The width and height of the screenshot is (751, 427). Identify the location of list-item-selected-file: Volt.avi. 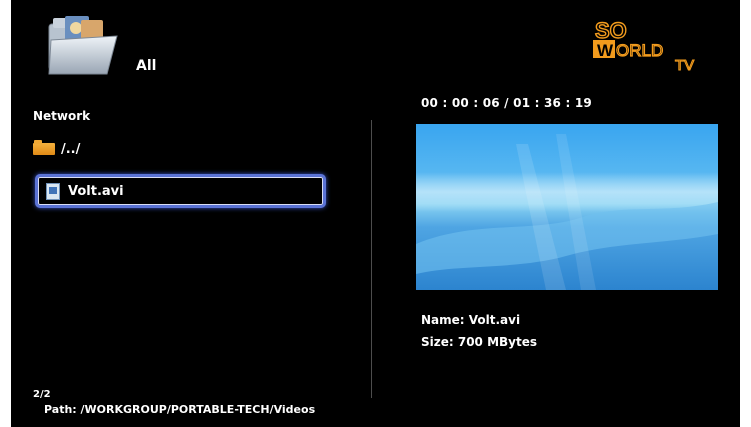
(180, 191).